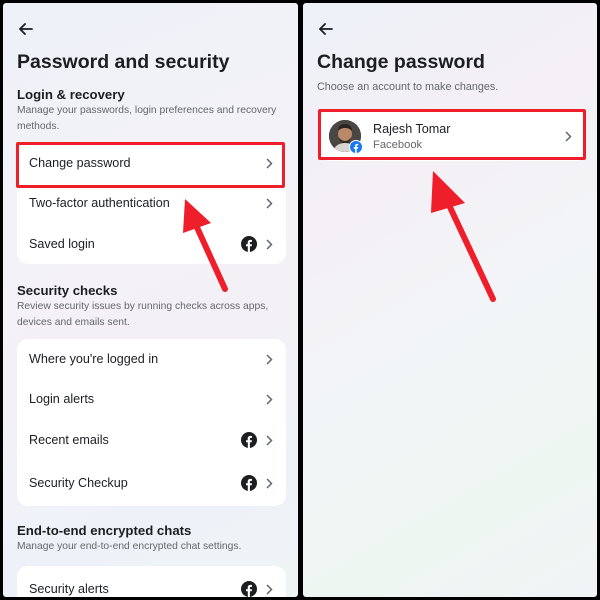 The image size is (600, 600). Describe the element at coordinates (412, 129) in the screenshot. I see `account-name: Rajesh Tomar` at that location.